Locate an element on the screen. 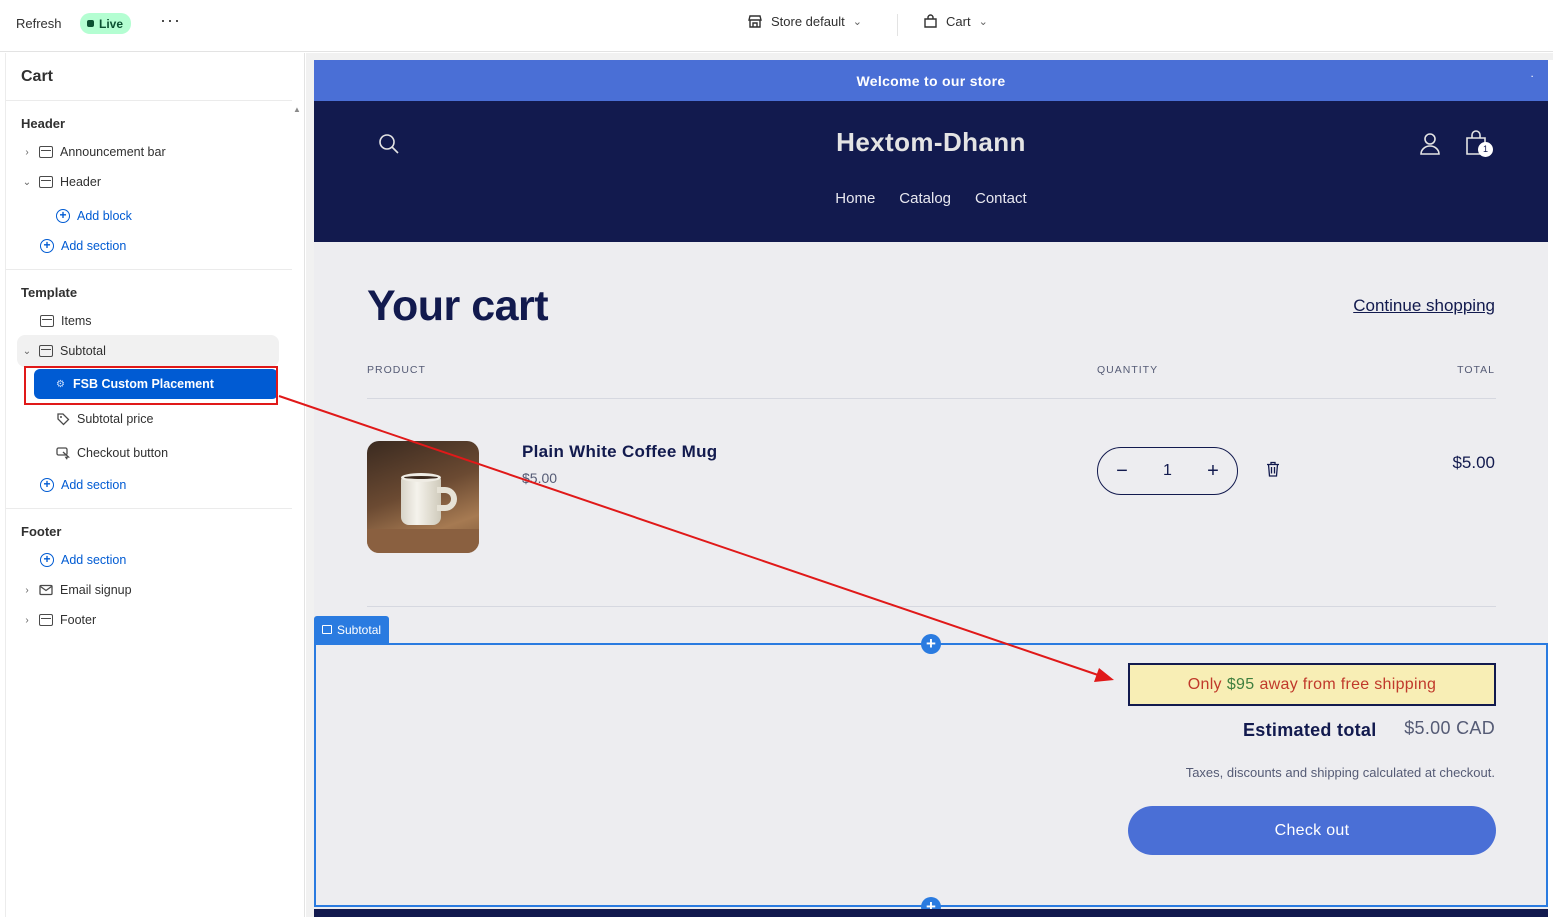  sidebar-item-subtotal-price: Subtotal price is located at coordinates (104, 419).